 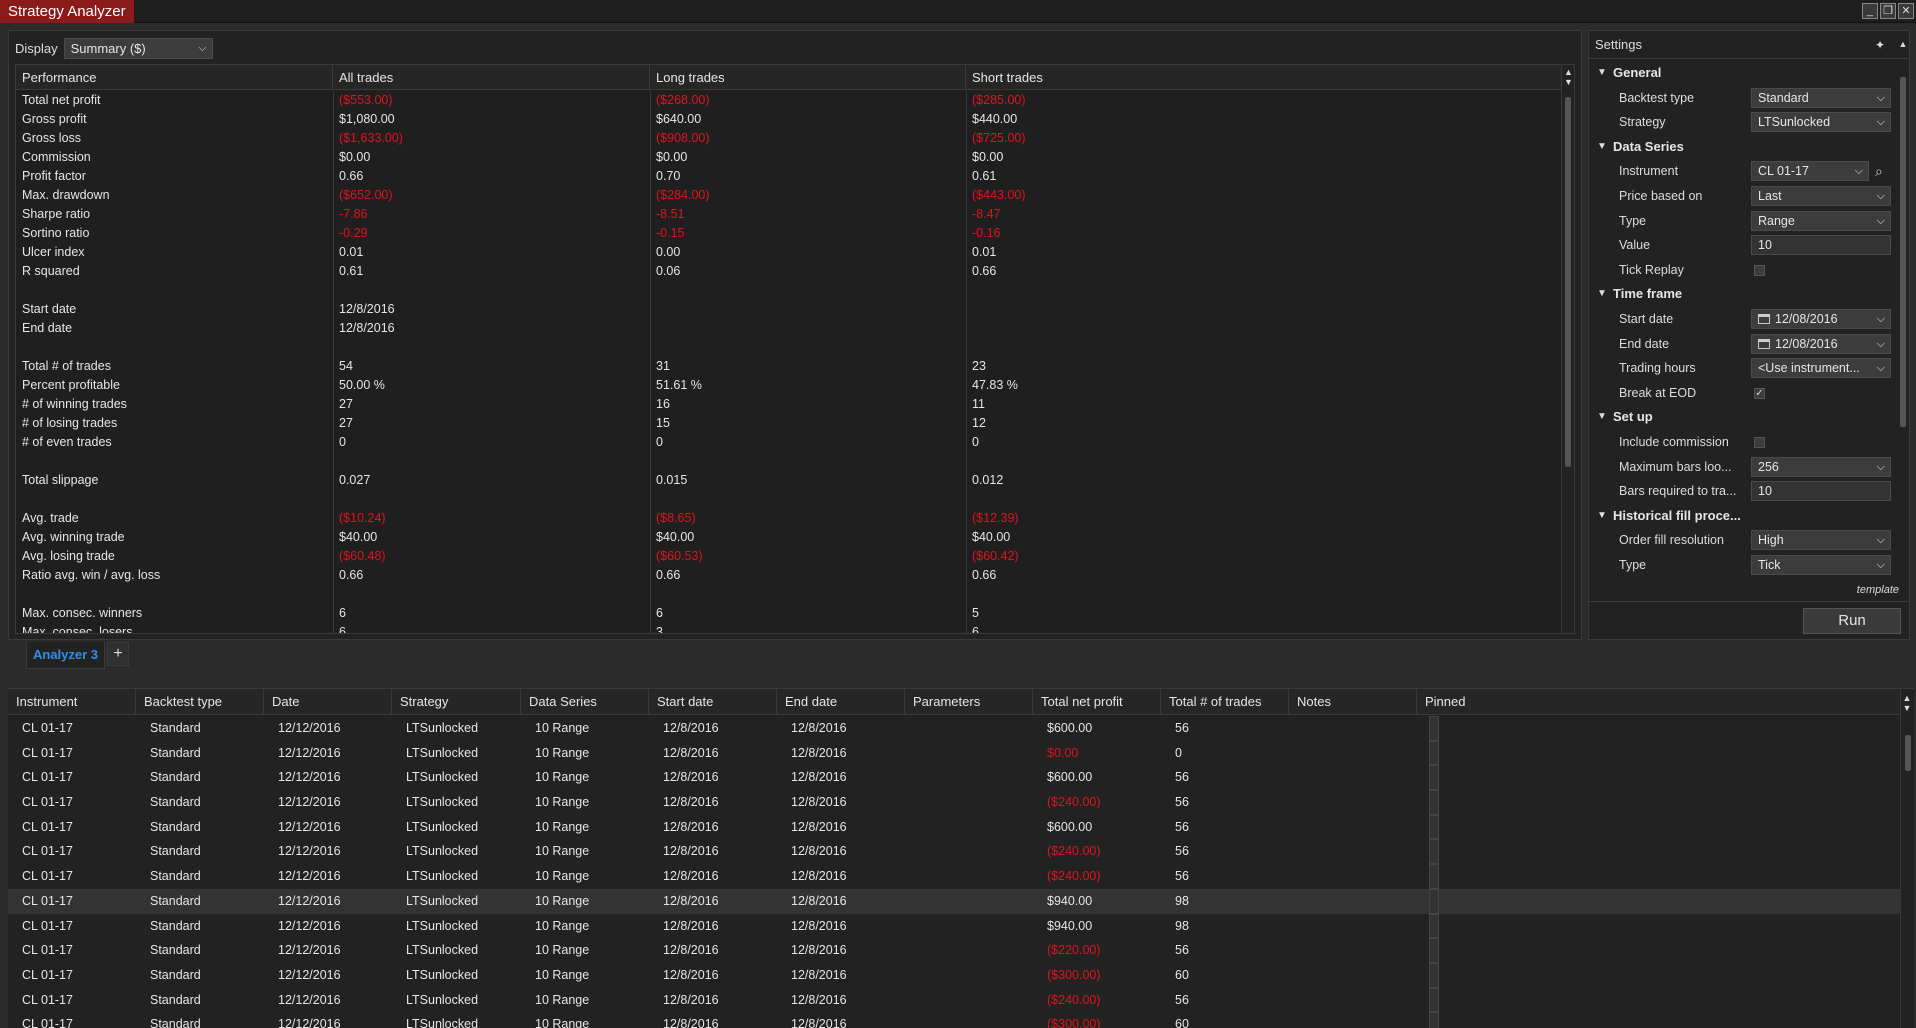 I want to click on cell-params, so click(x=915, y=753).